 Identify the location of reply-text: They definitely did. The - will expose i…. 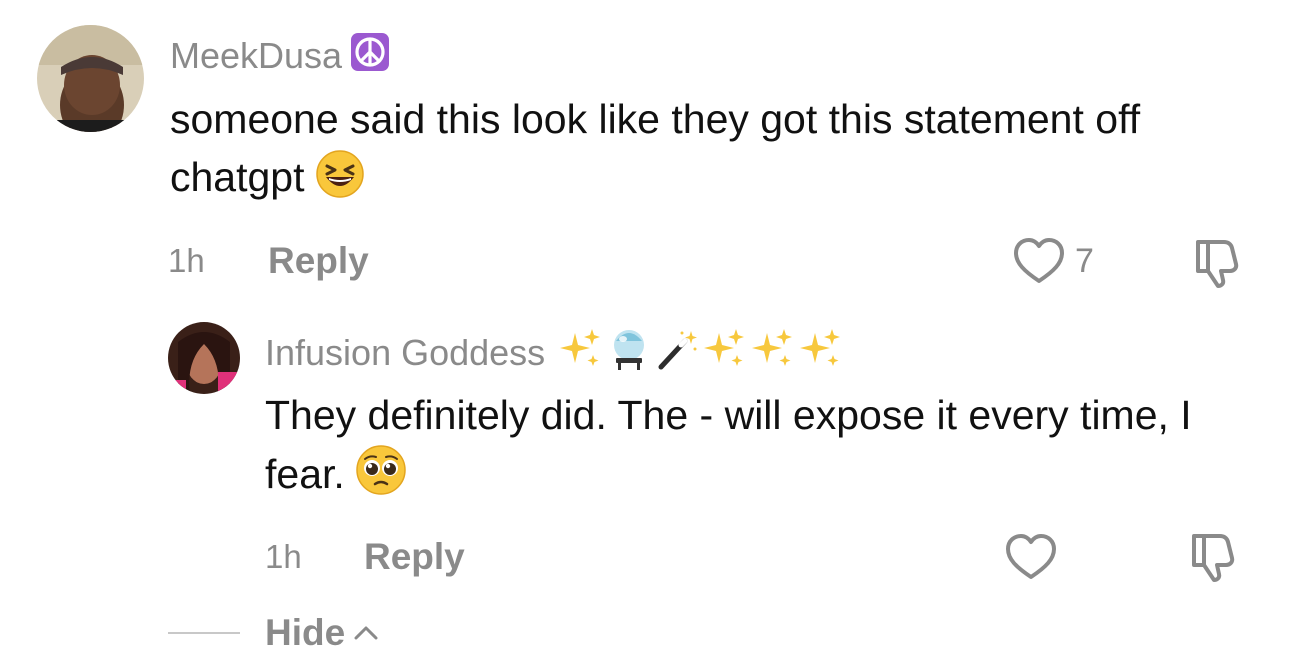
(760, 448).